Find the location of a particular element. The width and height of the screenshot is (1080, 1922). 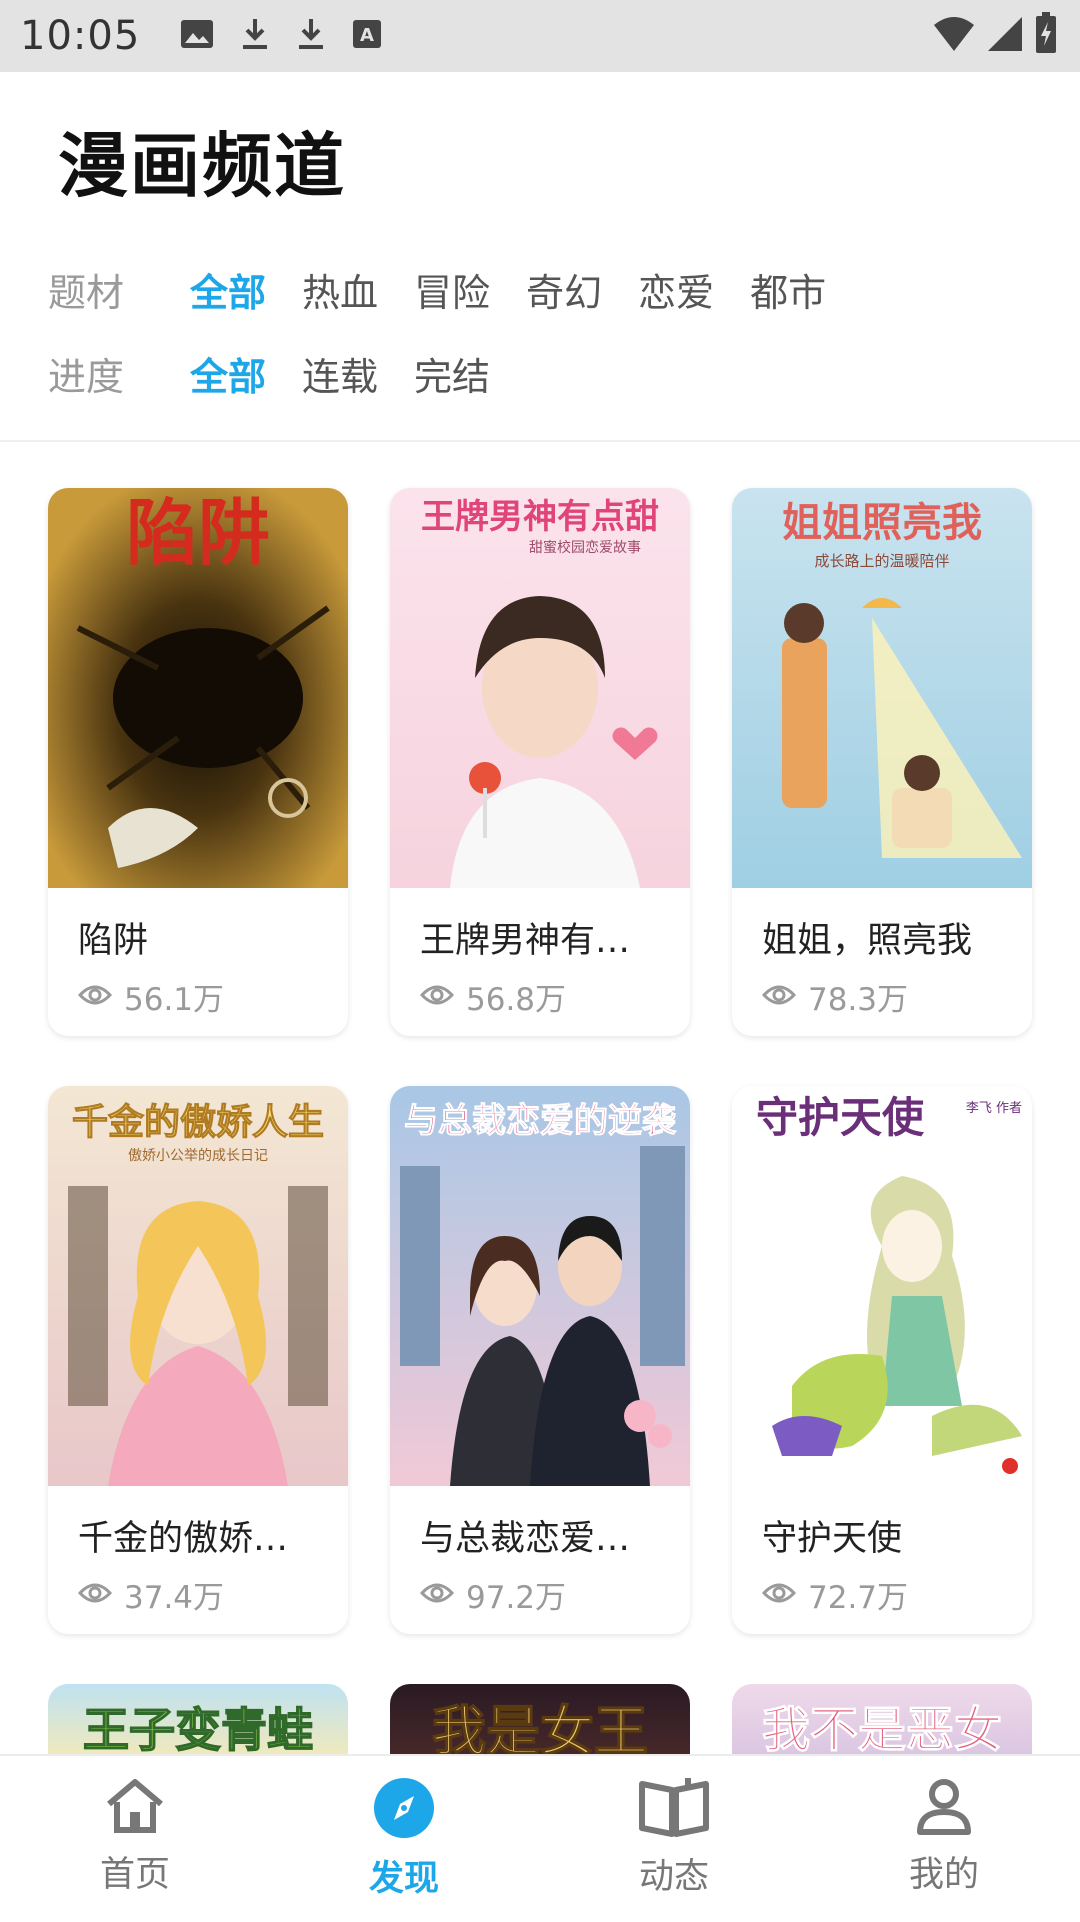

nav-discover: 发现 is located at coordinates (404, 1838).